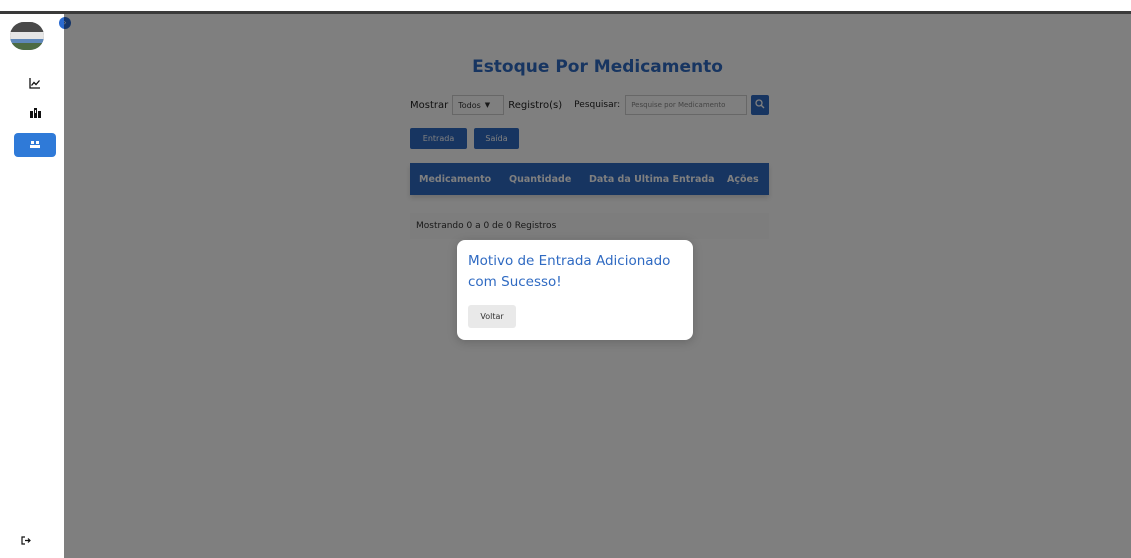 Image resolution: width=1131 pixels, height=558 pixels. Describe the element at coordinates (26, 540) in the screenshot. I see `logout-icon` at that location.